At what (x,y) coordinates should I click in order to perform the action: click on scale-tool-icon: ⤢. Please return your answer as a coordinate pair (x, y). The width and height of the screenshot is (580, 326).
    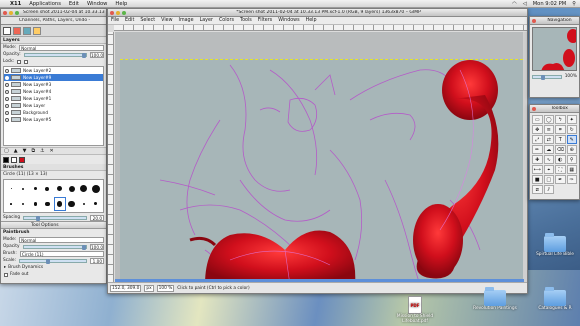
    Looking at the image, I should click on (537, 139).